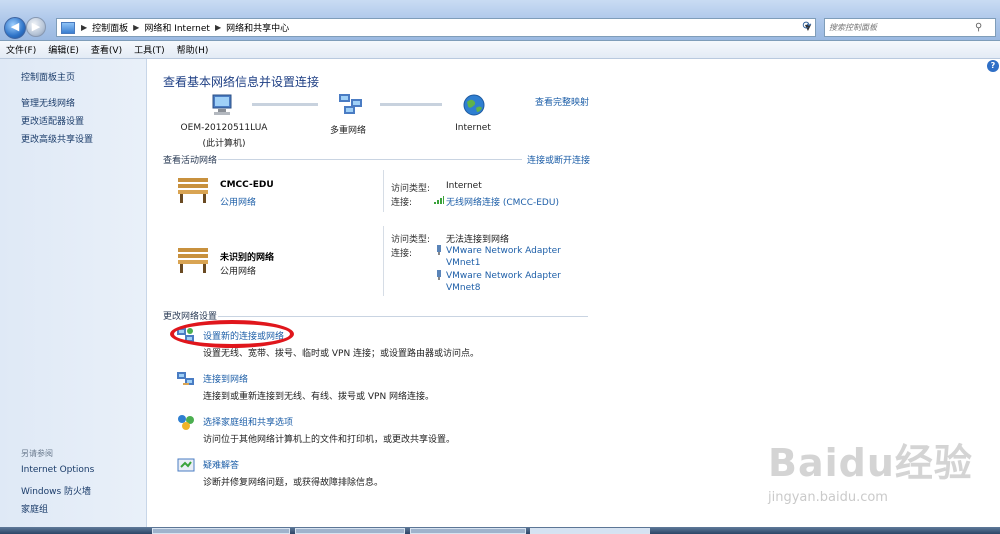 The height and width of the screenshot is (534, 1000). What do you see at coordinates (319, 397) in the screenshot?
I see `task-connect-network-desc: 连接到或重新连接到无线、有线、拨号或 VPN 网络连接。` at bounding box center [319, 397].